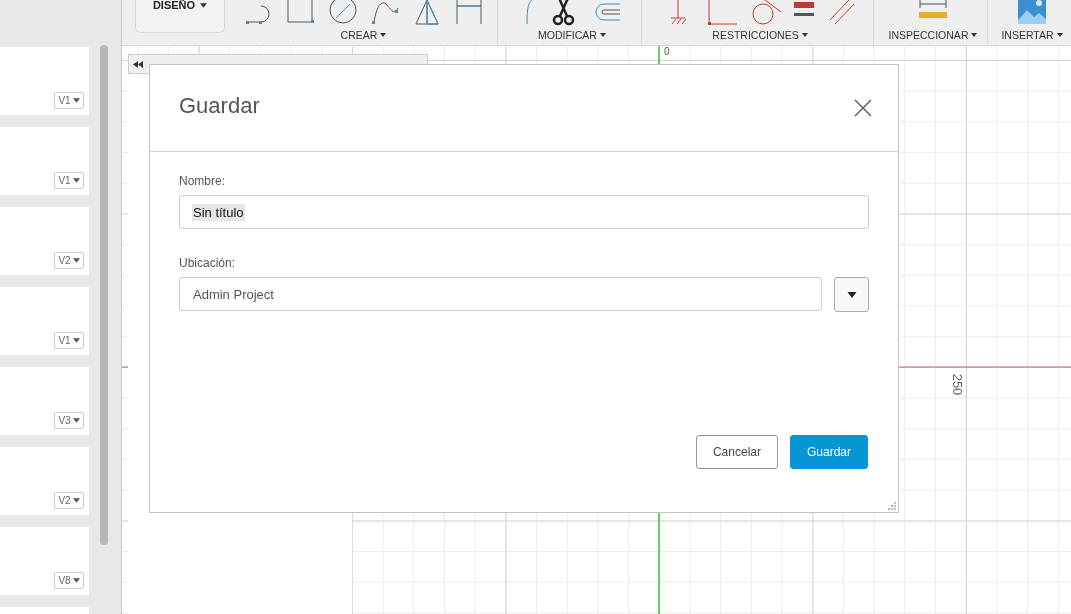 This screenshot has width=1071, height=614. Describe the element at coordinates (842, 13) in the screenshot. I see `parallel-icon` at that location.